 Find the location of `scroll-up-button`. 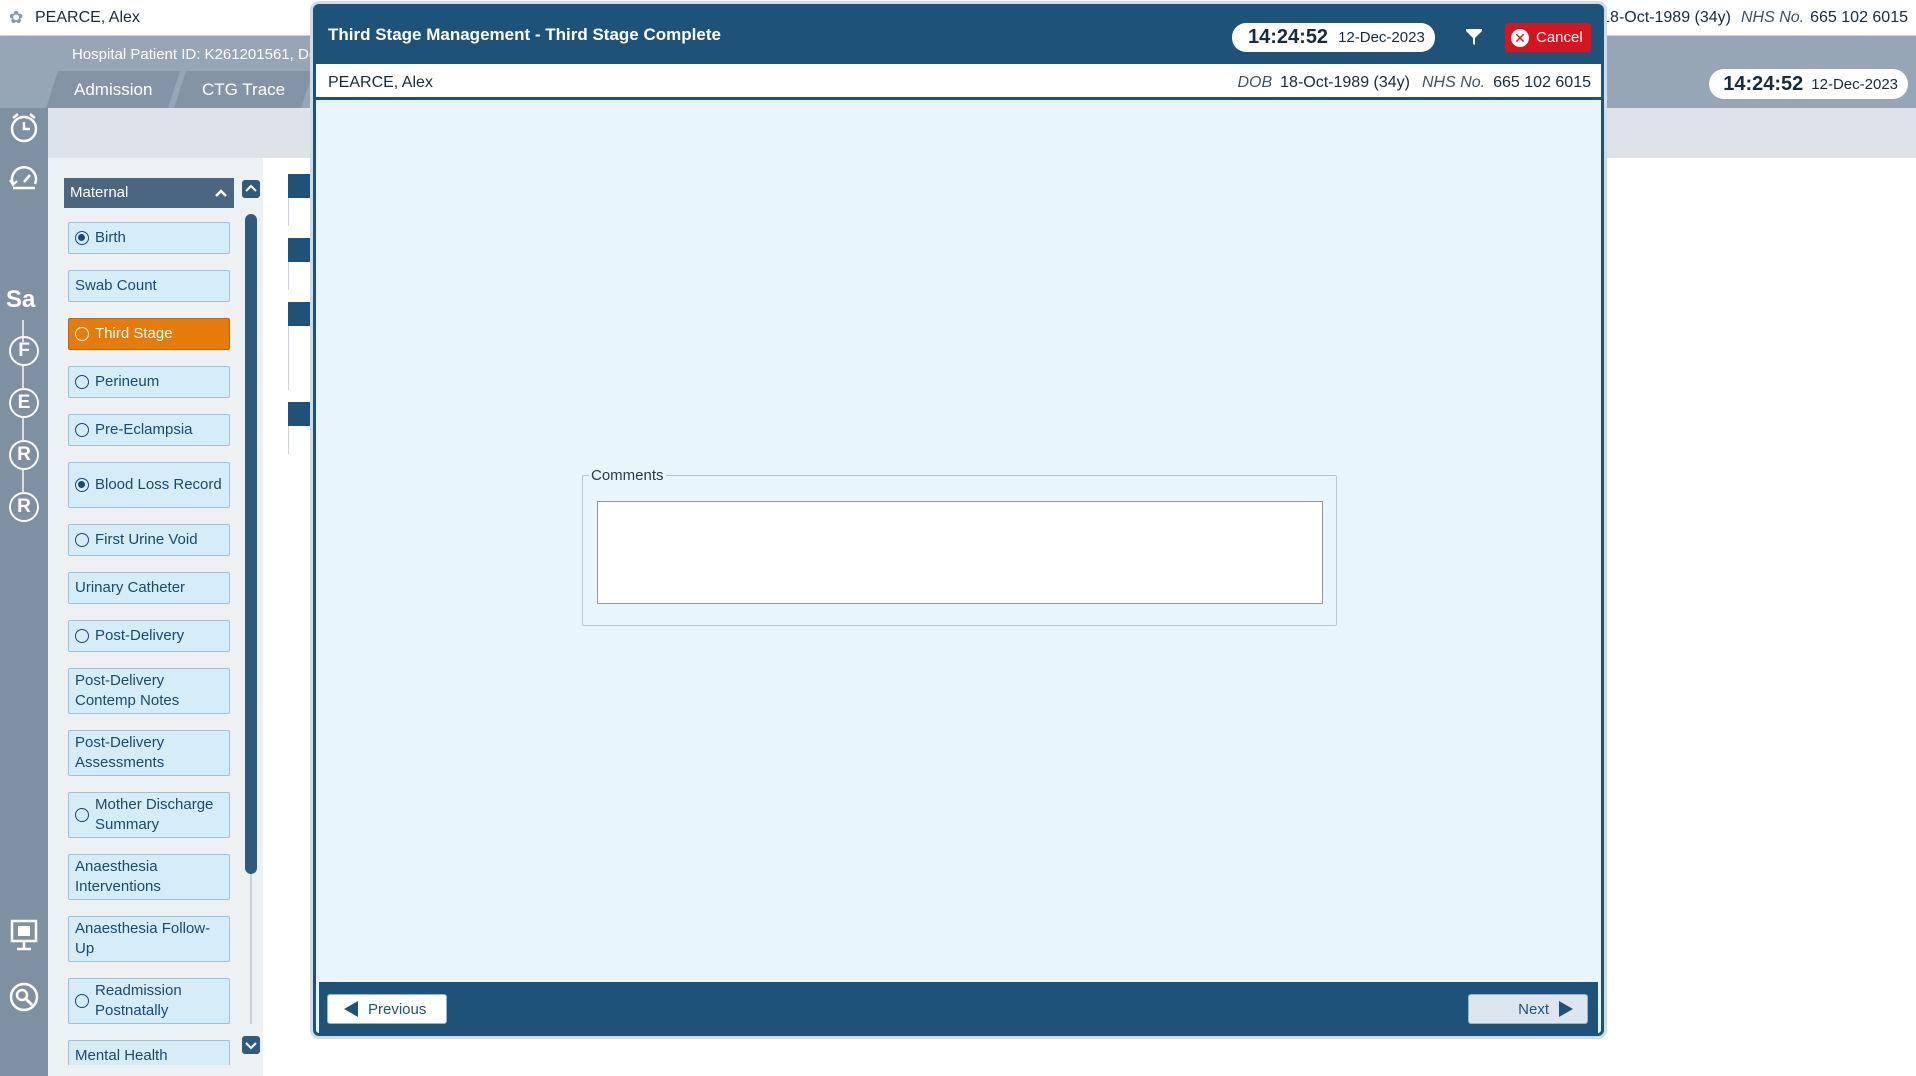

scroll-up-button is located at coordinates (251, 189).